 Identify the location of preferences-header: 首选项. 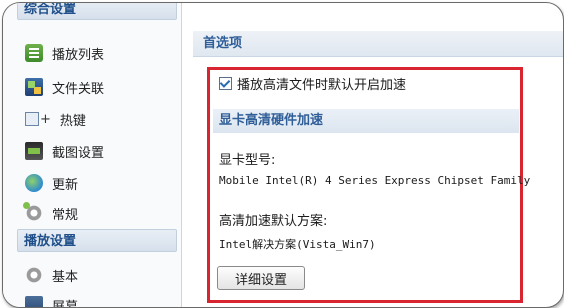
(378, 44).